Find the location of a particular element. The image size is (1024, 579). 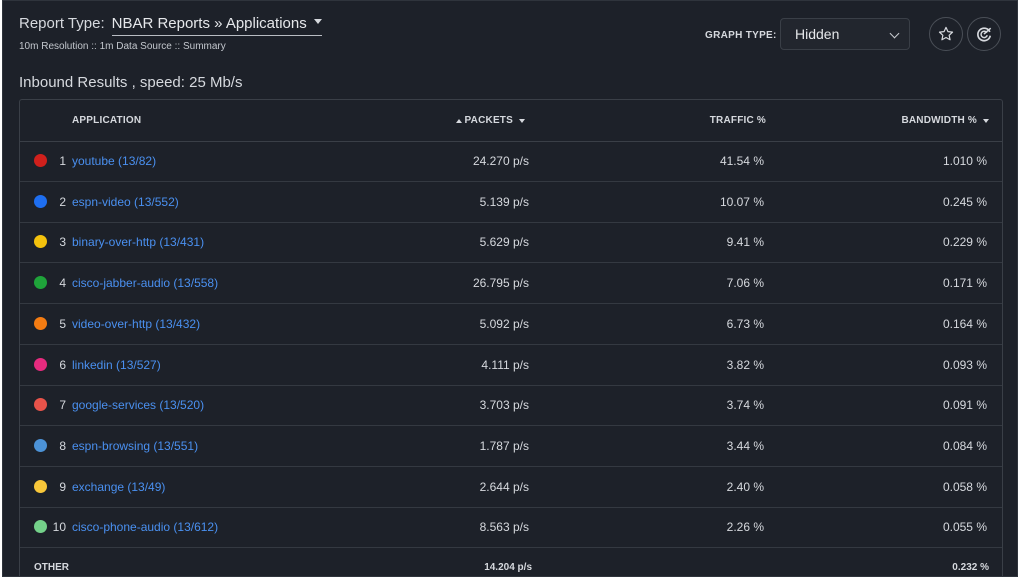

table-row-other: OTHER 14.204 p/s 0.232 % is located at coordinates (511, 562).